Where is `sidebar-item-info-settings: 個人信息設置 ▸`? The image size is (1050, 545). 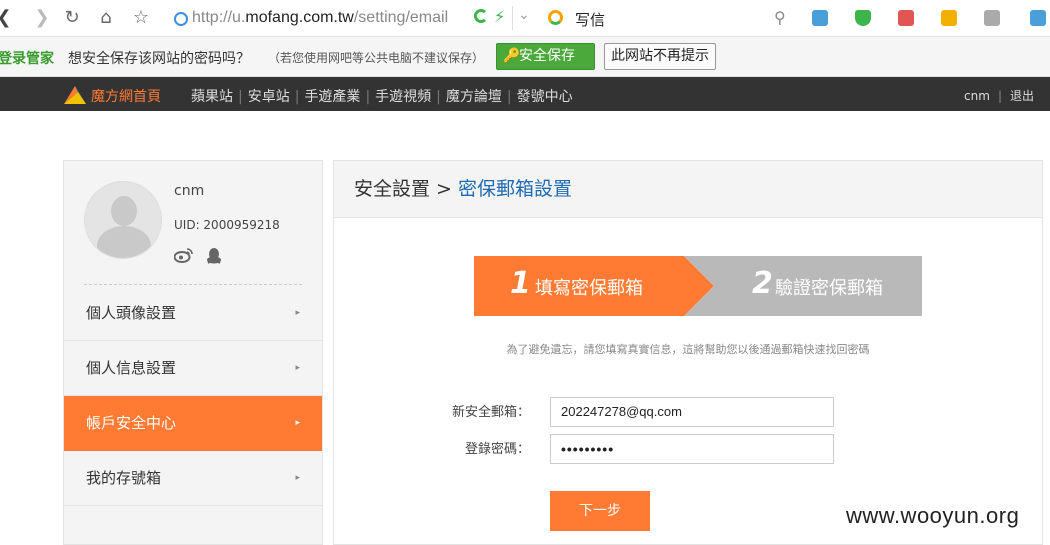
sidebar-item-info-settings: 個人信息設置 ▸ is located at coordinates (193, 368).